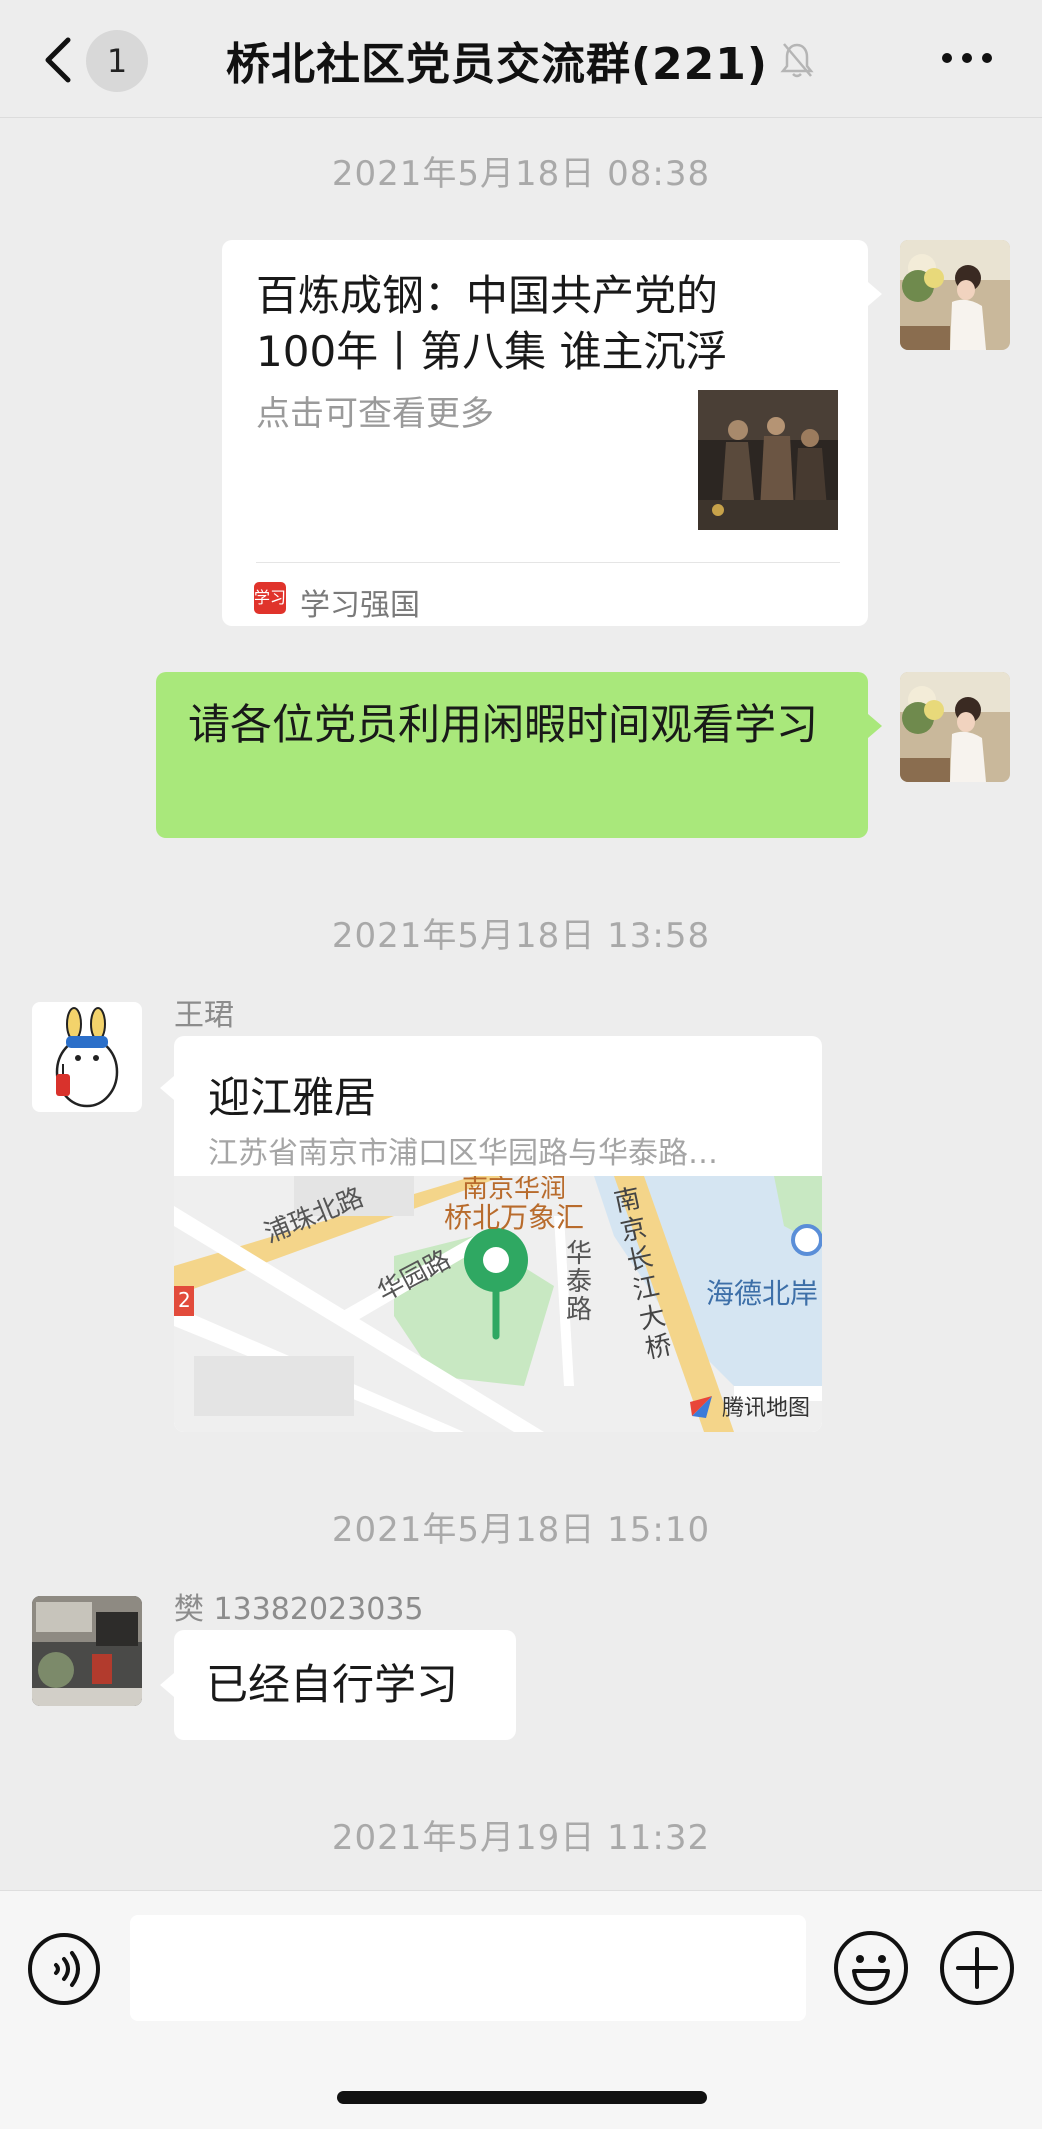  Describe the element at coordinates (503, 724) in the screenshot. I see `message-text: 请各位党员利用闲暇时间观看学习` at that location.